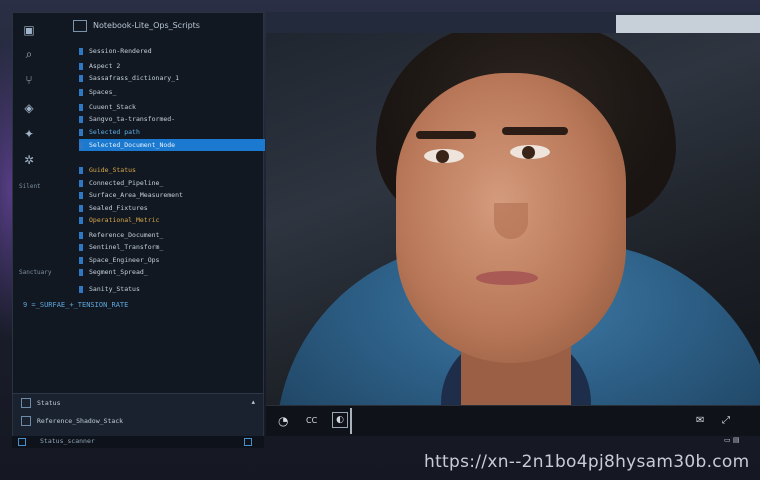 This screenshot has width=760, height=480. I want to click on chevron-up-icon: ▴, so click(253, 402).